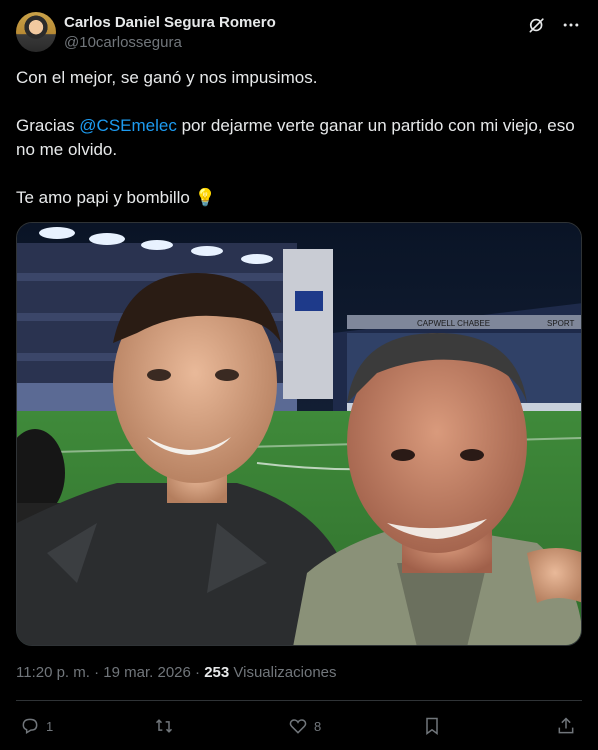  What do you see at coordinates (48, 125) in the screenshot?
I see `post-line-2-prefix: Gracias` at bounding box center [48, 125].